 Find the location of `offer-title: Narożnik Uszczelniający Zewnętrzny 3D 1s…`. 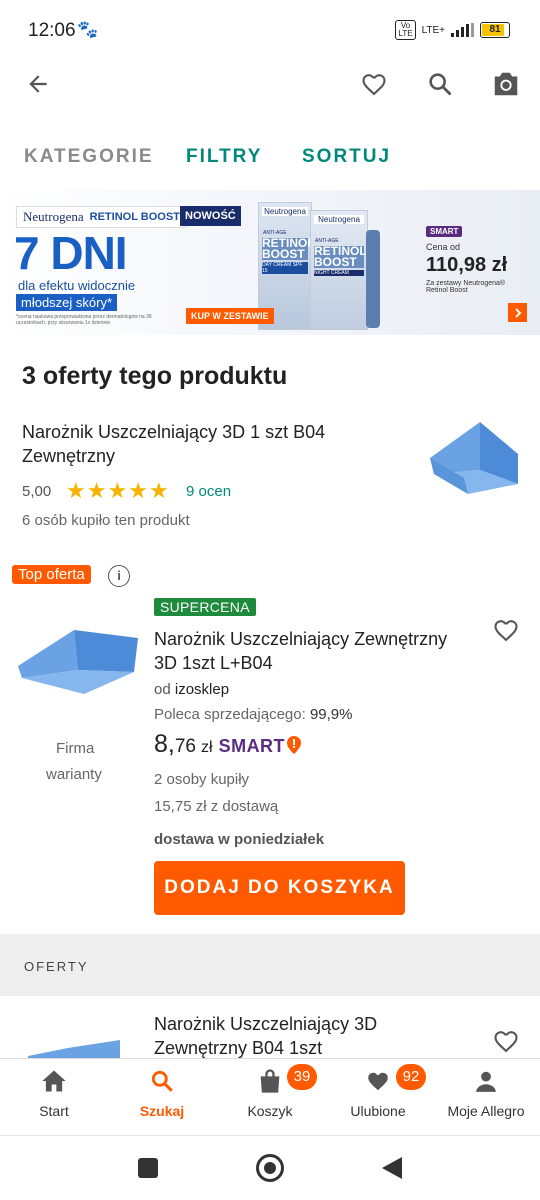

offer-title: Narożnik Uszczelniający Zewnętrzny 3D 1s… is located at coordinates (314, 651).